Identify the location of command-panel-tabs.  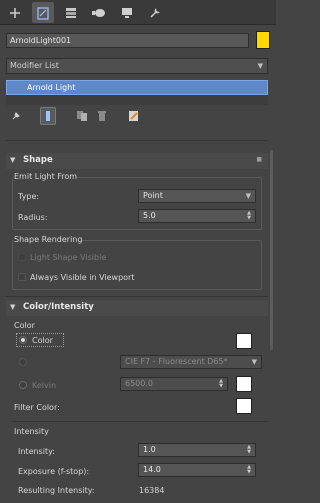
(138, 12).